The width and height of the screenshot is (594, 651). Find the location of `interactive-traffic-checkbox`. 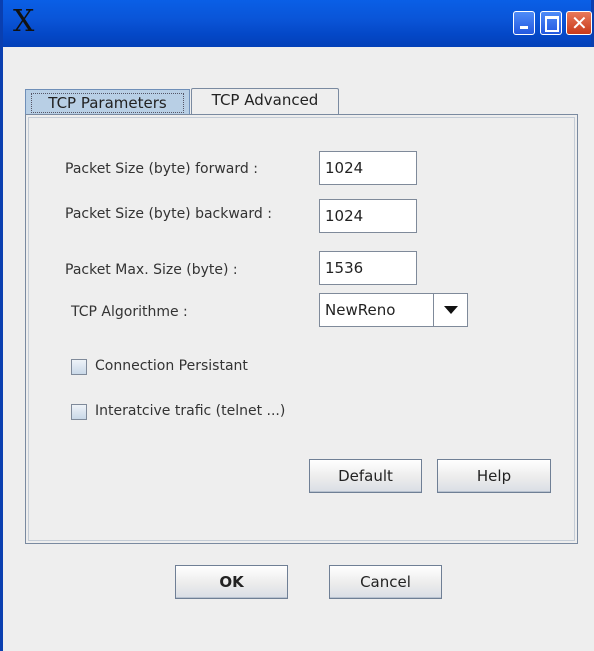

interactive-traffic-checkbox is located at coordinates (79, 412).